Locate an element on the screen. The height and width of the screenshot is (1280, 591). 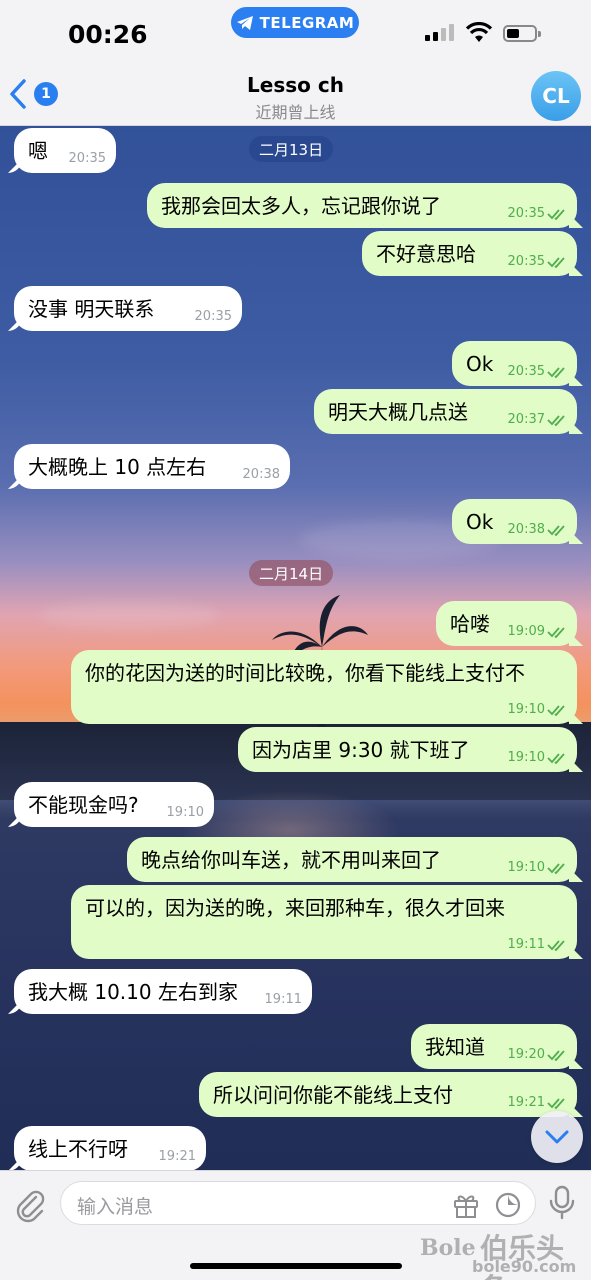
status-bar: 00:26 TELEGRAM is located at coordinates (295, 32).